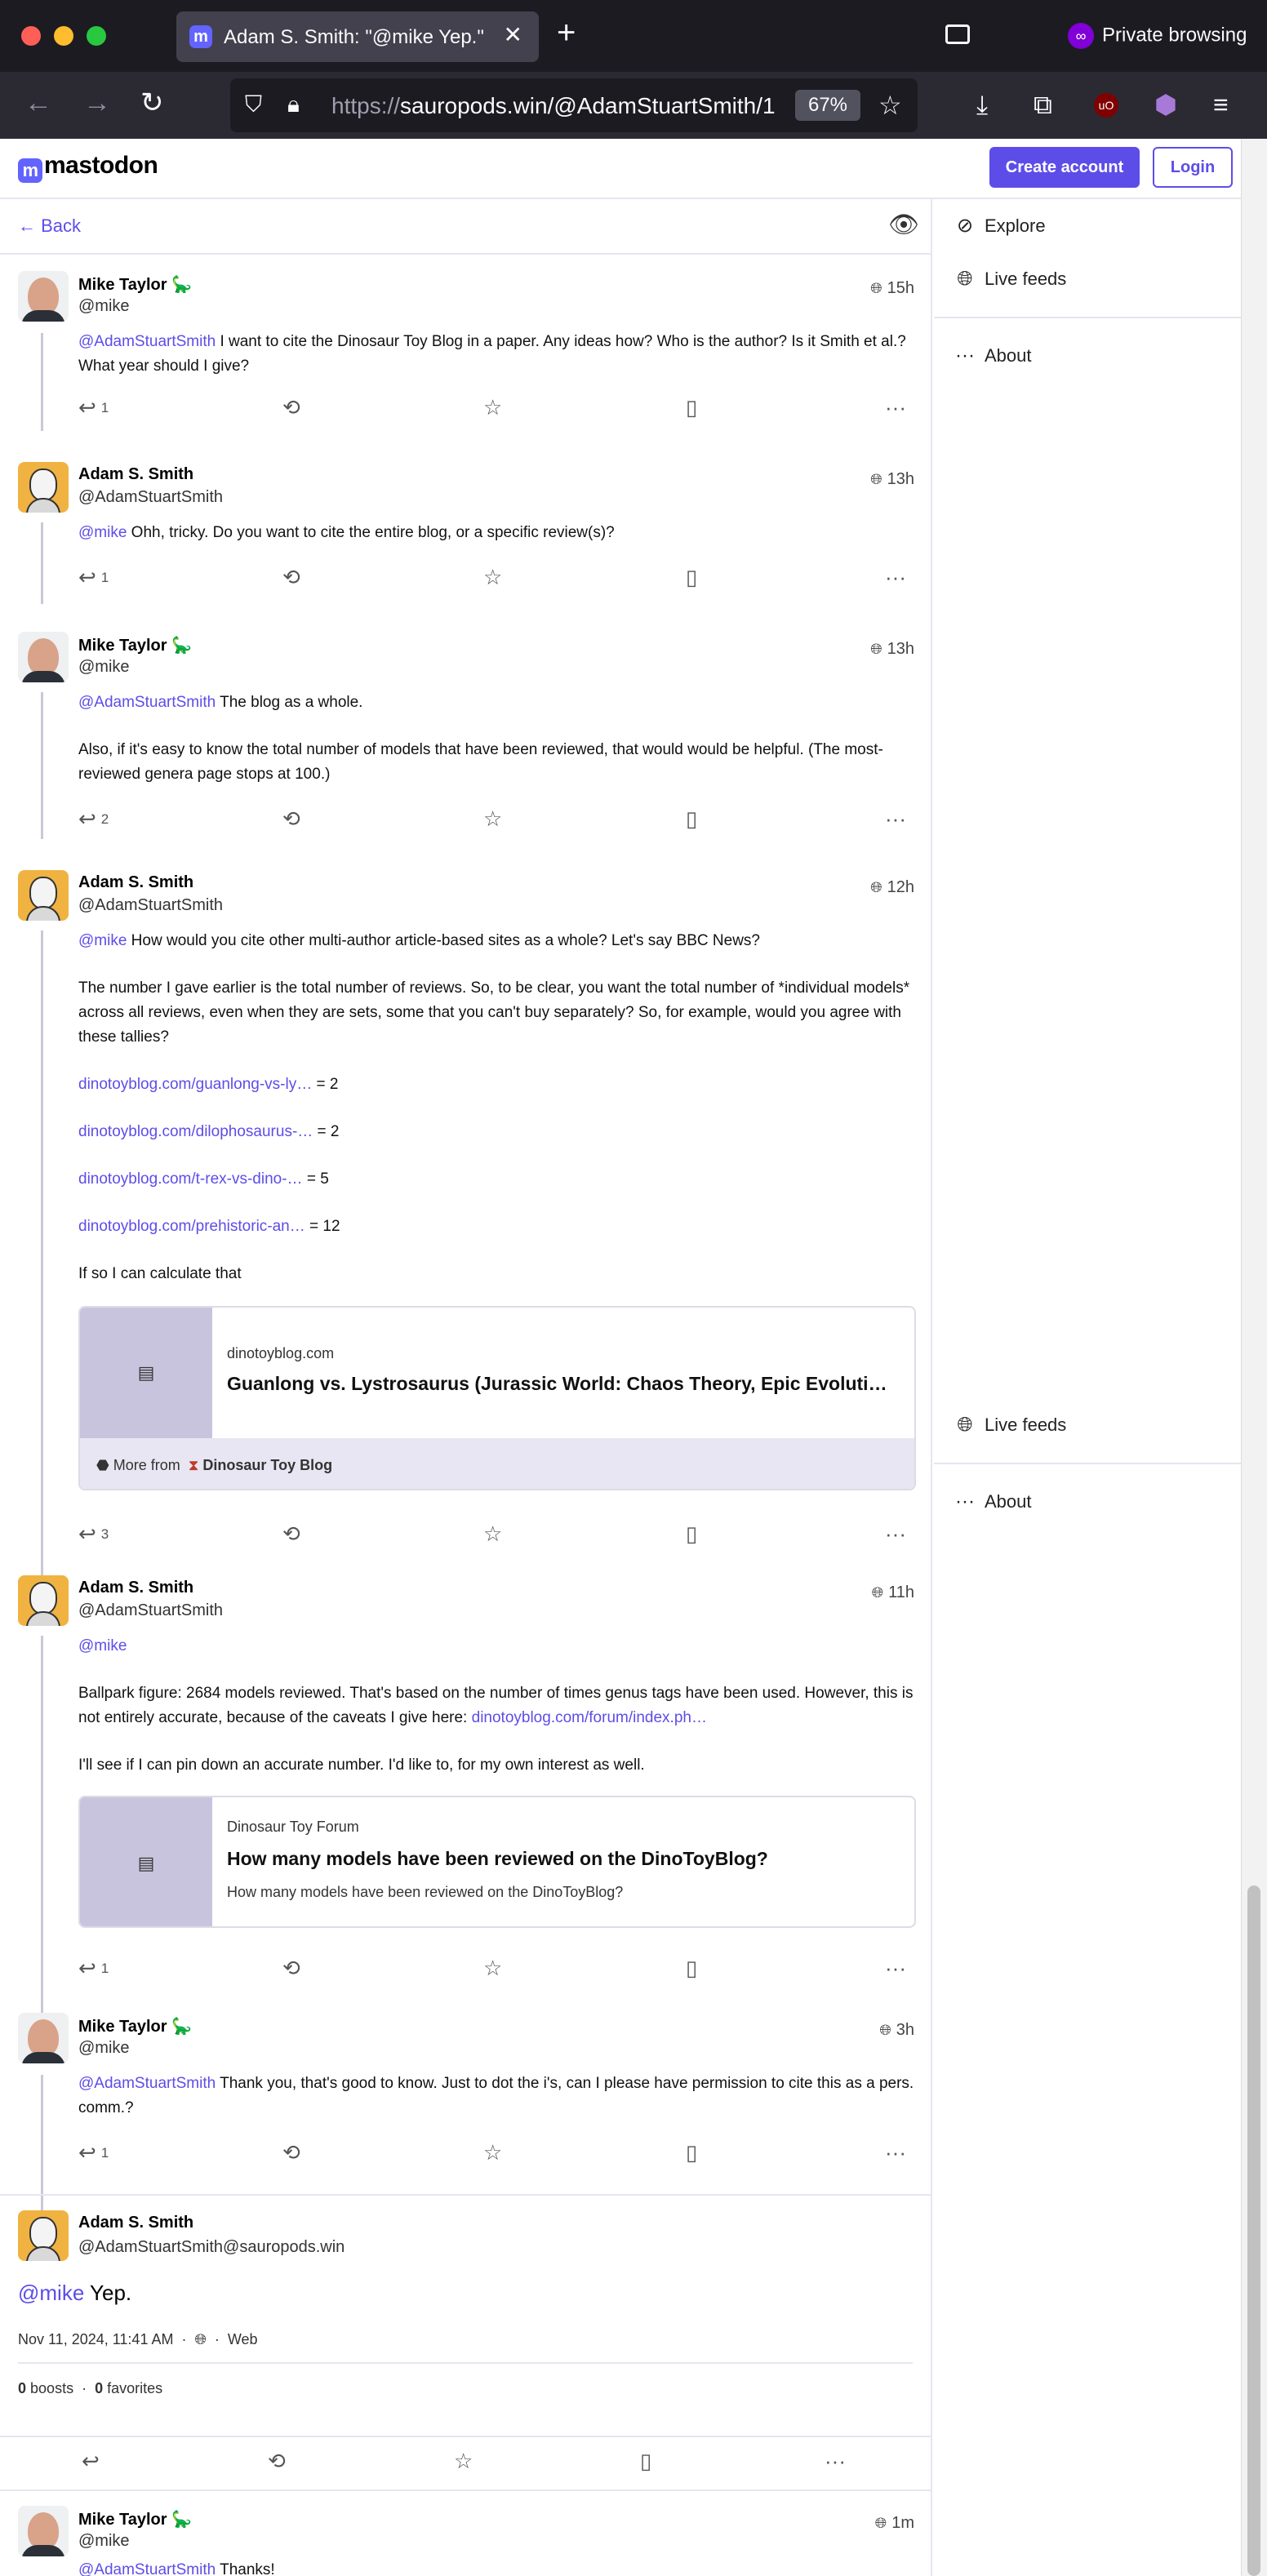 This screenshot has width=1267, height=2576. I want to click on cube-extension-icon: ⬢, so click(1165, 104).